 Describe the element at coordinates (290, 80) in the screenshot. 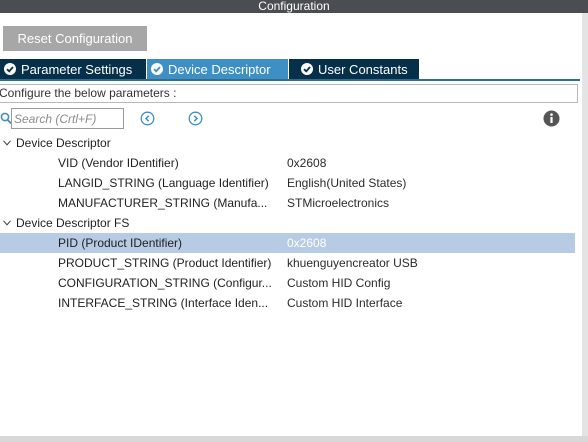

I see `tab-underline` at that location.